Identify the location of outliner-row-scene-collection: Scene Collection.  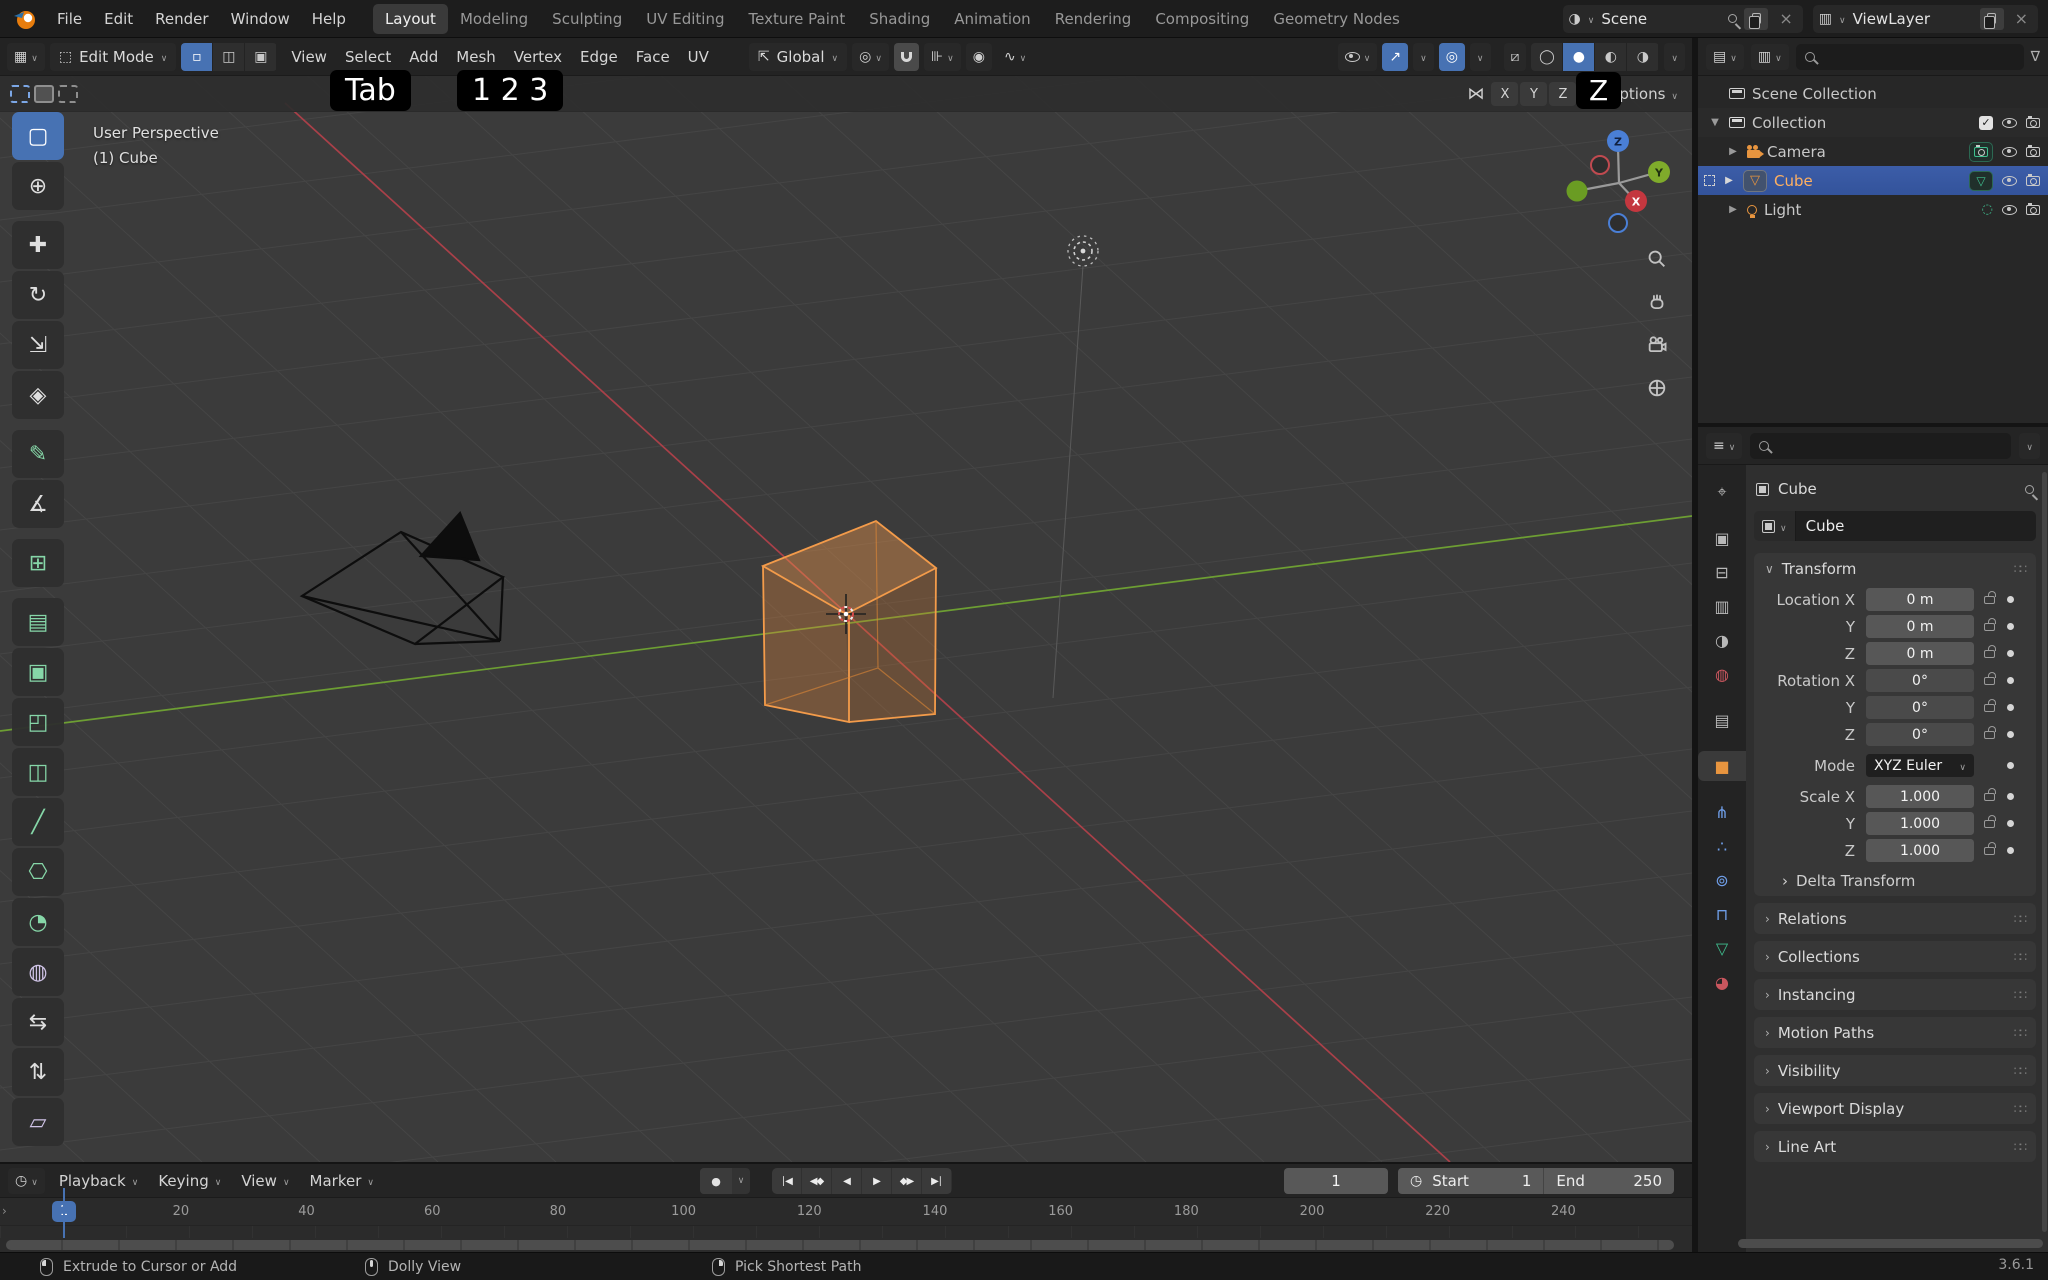
(1873, 93).